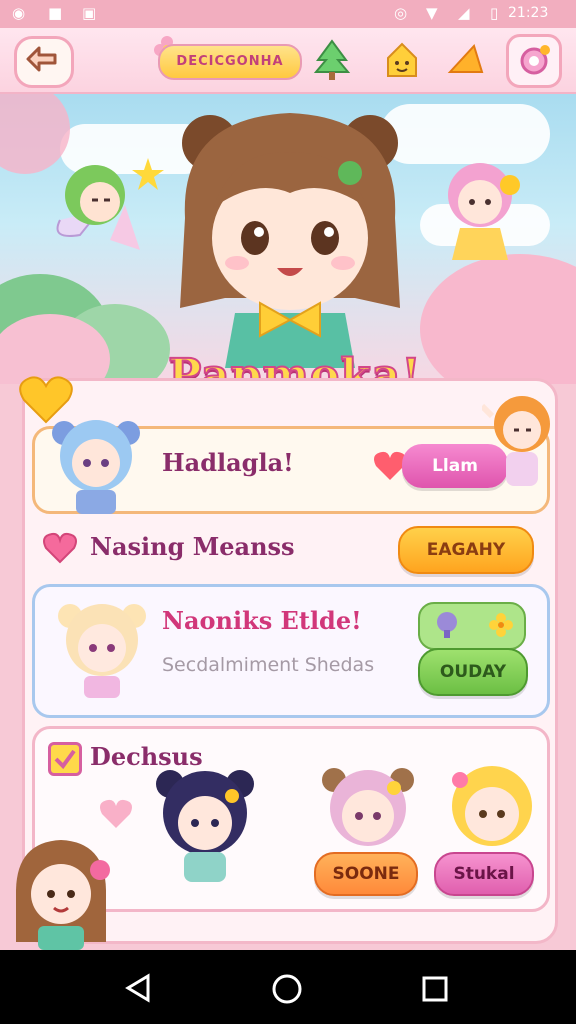 The height and width of the screenshot is (1024, 576). Describe the element at coordinates (402, 60) in the screenshot. I see `house-icon` at that location.